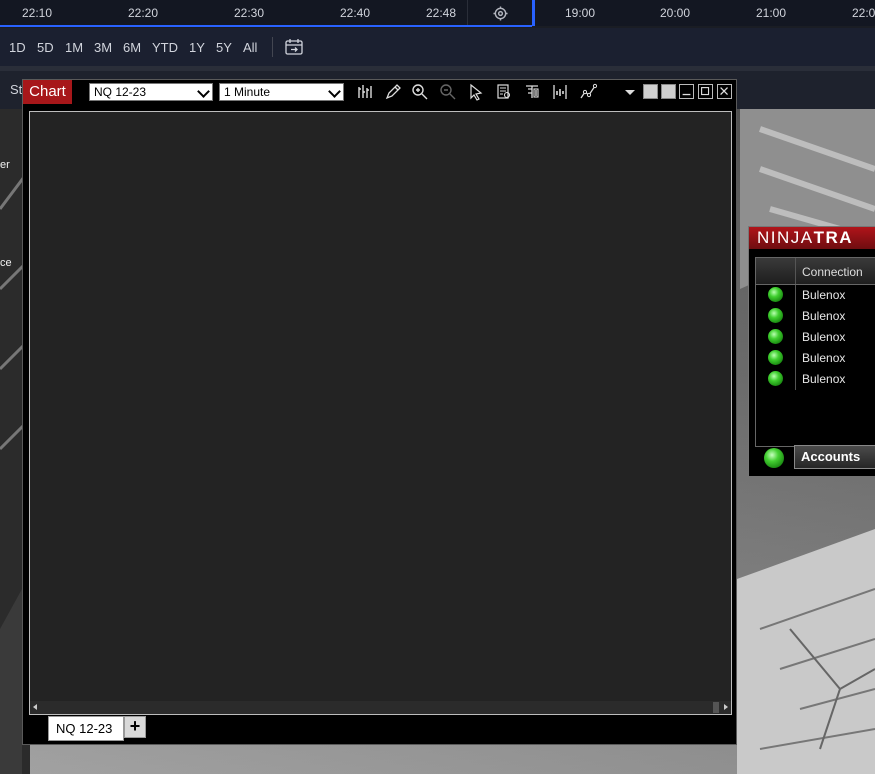 The height and width of the screenshot is (774, 875). Describe the element at coordinates (560, 92) in the screenshot. I see `chart-trader-icon` at that location.